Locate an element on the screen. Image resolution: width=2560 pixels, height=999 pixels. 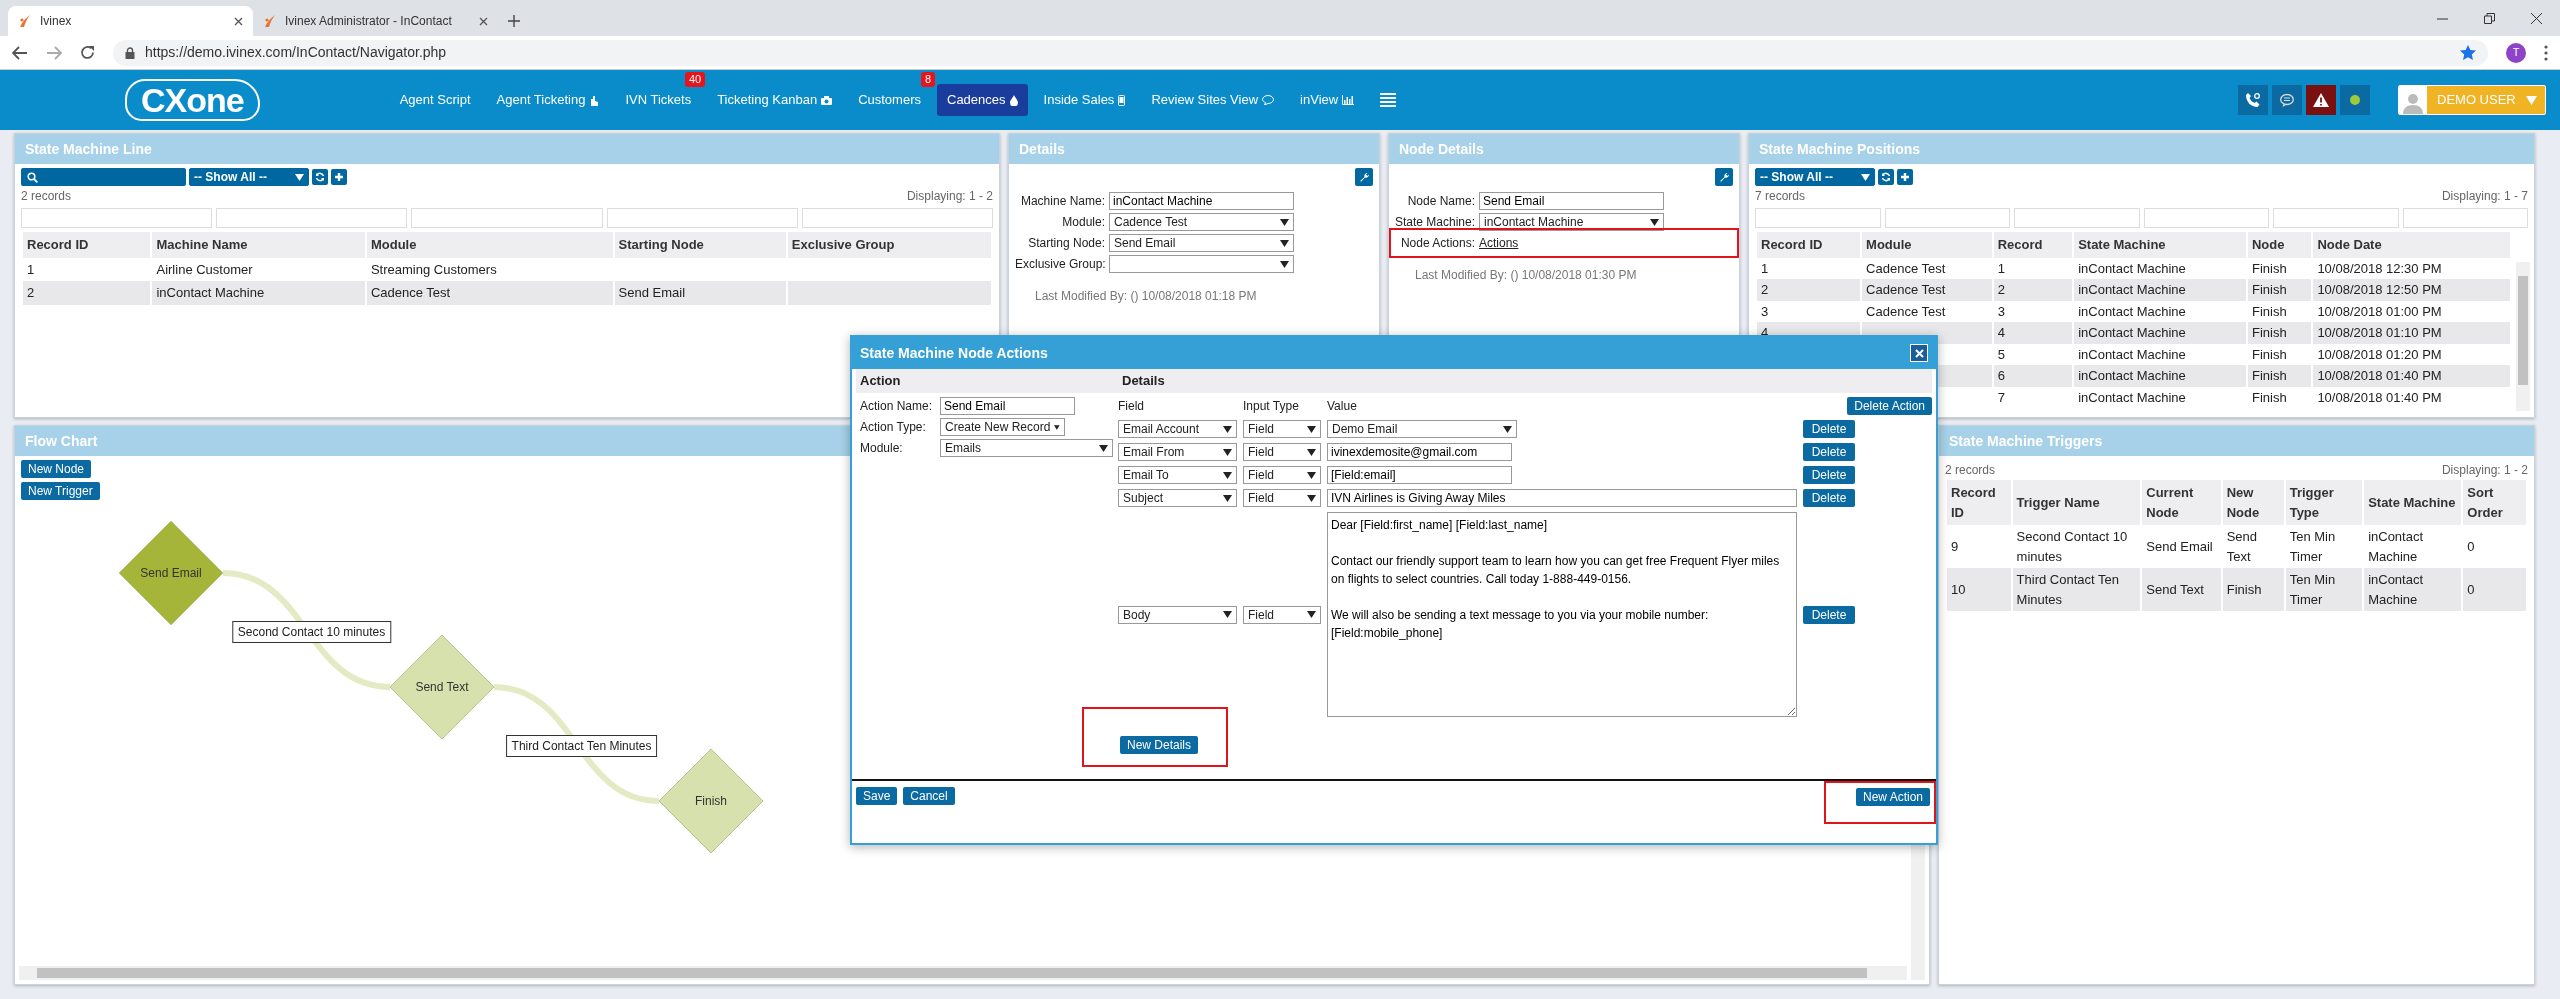
nav-link: Agent Script is located at coordinates (435, 100).